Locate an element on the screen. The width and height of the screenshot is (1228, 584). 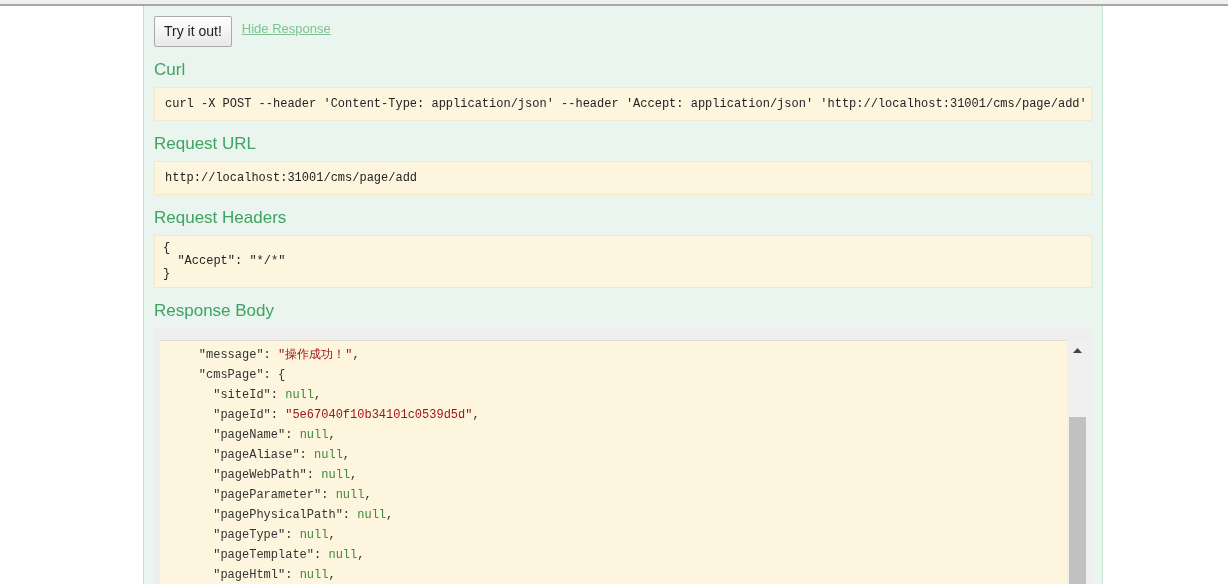
code-line: "pageType": null, is located at coordinates (274, 535).